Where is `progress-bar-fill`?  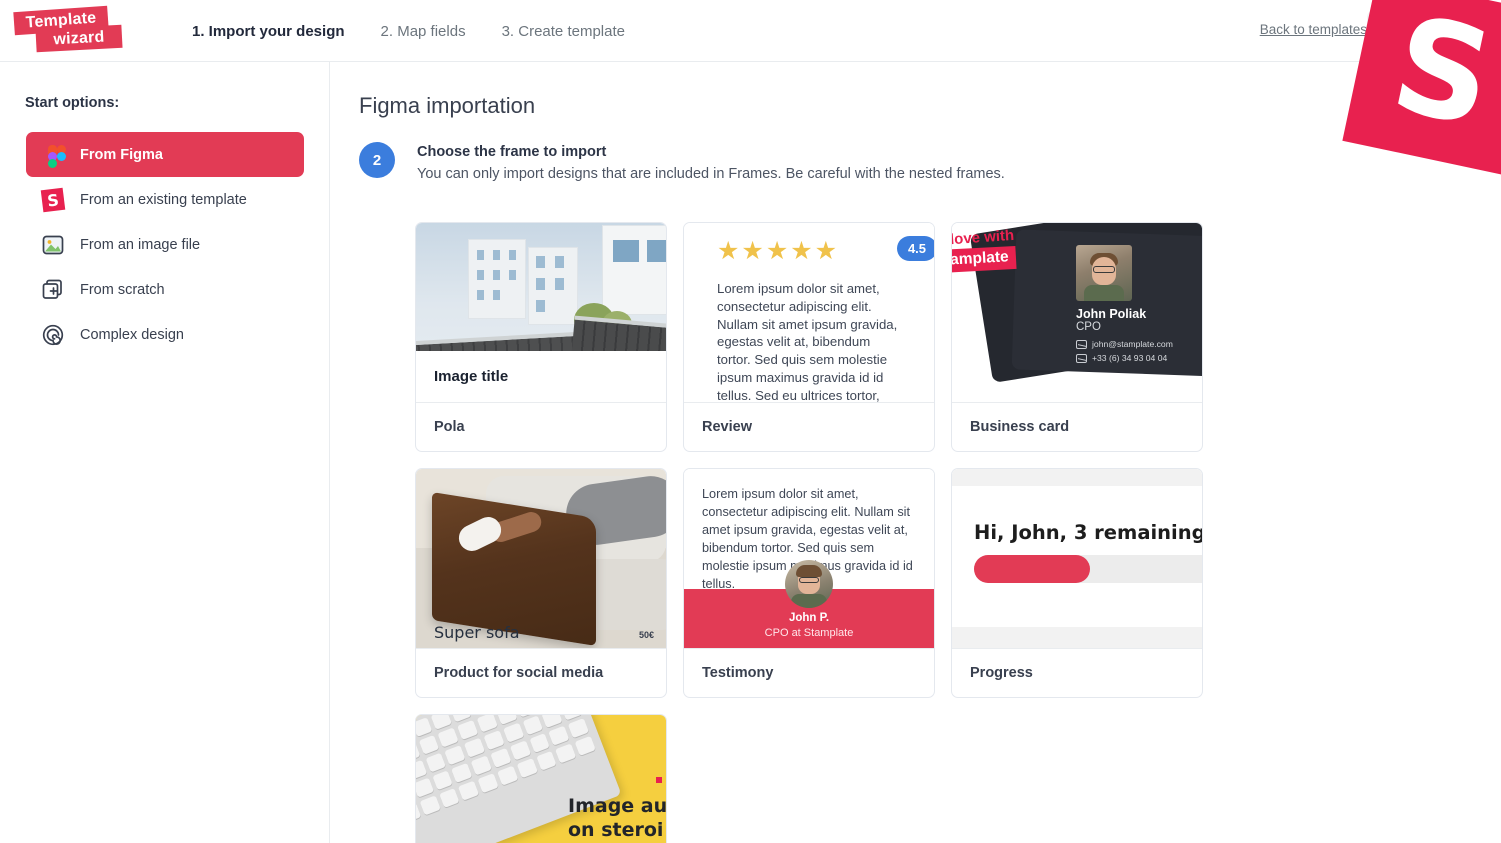 progress-bar-fill is located at coordinates (1032, 569).